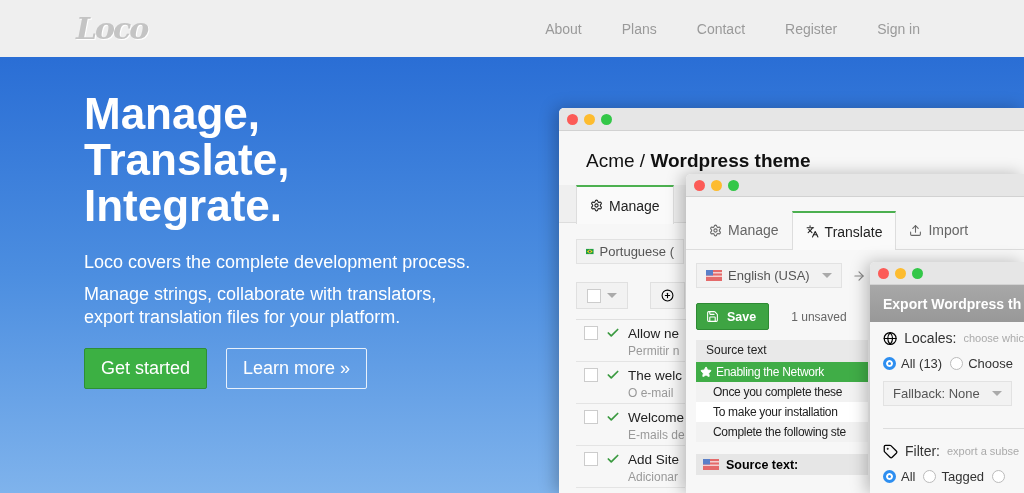 This screenshot has height=493, width=1024. What do you see at coordinates (990, 363) in the screenshot?
I see `radio-label: Choose` at bounding box center [990, 363].